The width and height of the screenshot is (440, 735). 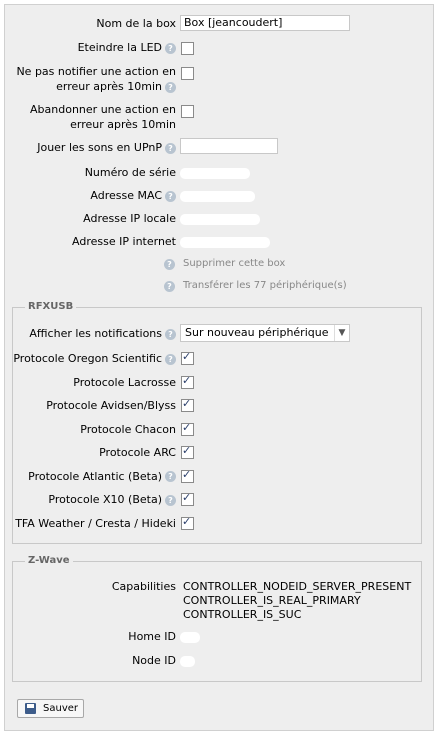 I want to click on protocol-label: Protocole Avidsen/Blyss, so click(x=111, y=405).